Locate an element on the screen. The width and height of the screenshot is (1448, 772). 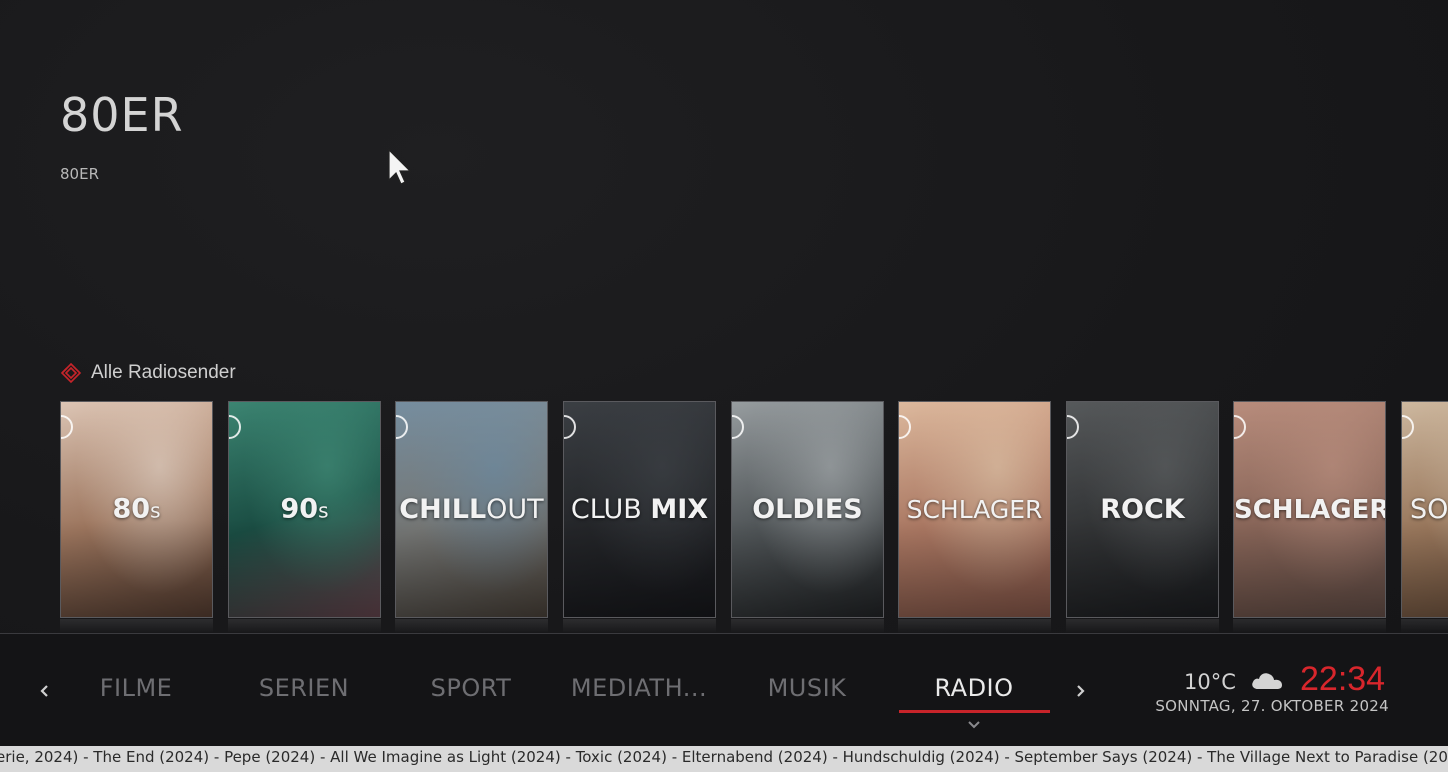
station-card-80s: 80s is located at coordinates (136, 509).